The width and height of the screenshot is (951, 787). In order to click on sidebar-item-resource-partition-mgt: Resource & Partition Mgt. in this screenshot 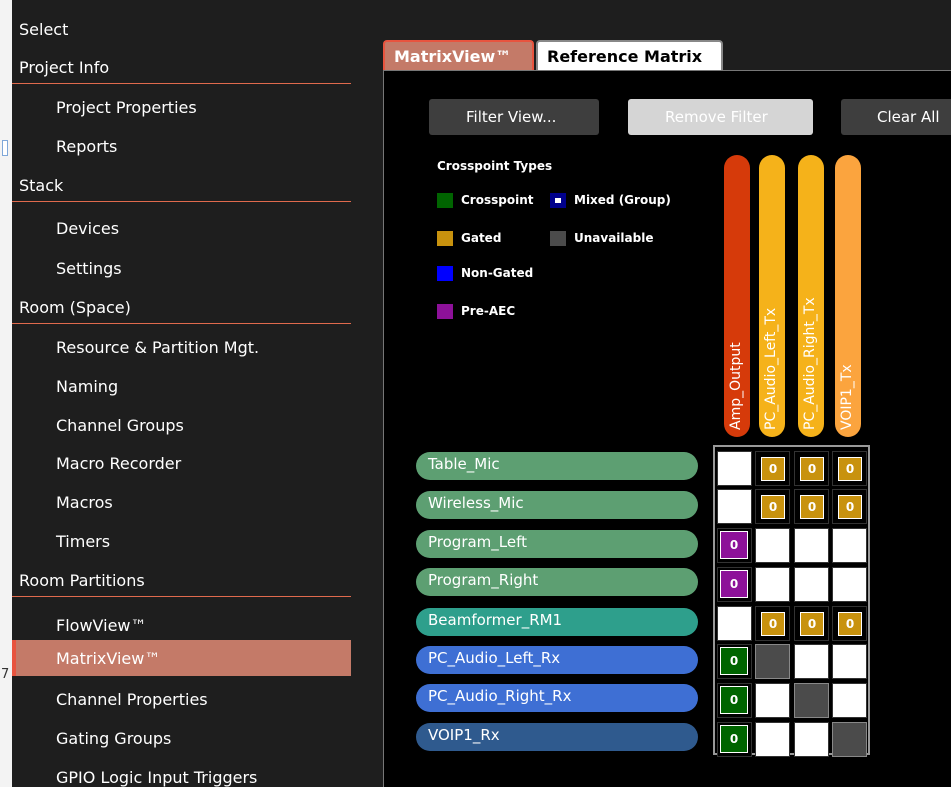, I will do `click(181, 348)`.